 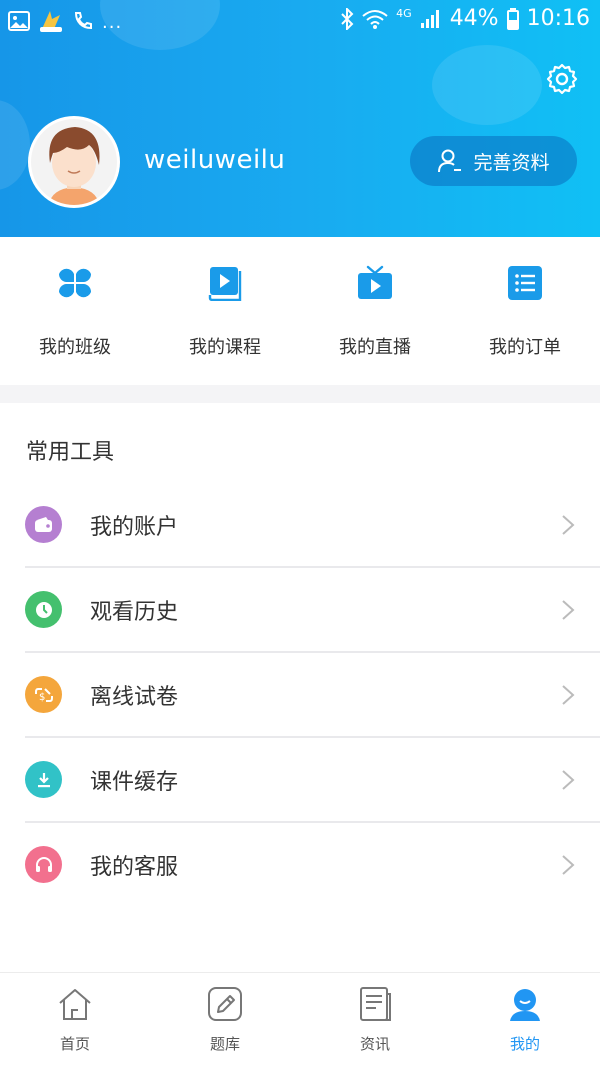 I want to click on nav-item-question-bank: 题库, so click(x=225, y=1020).